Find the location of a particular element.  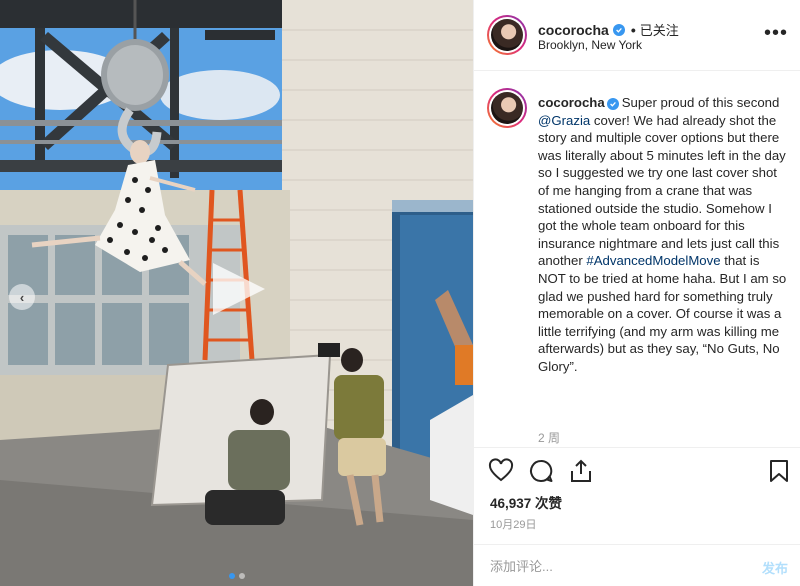

caption-username: cocorocha is located at coordinates (571, 102).